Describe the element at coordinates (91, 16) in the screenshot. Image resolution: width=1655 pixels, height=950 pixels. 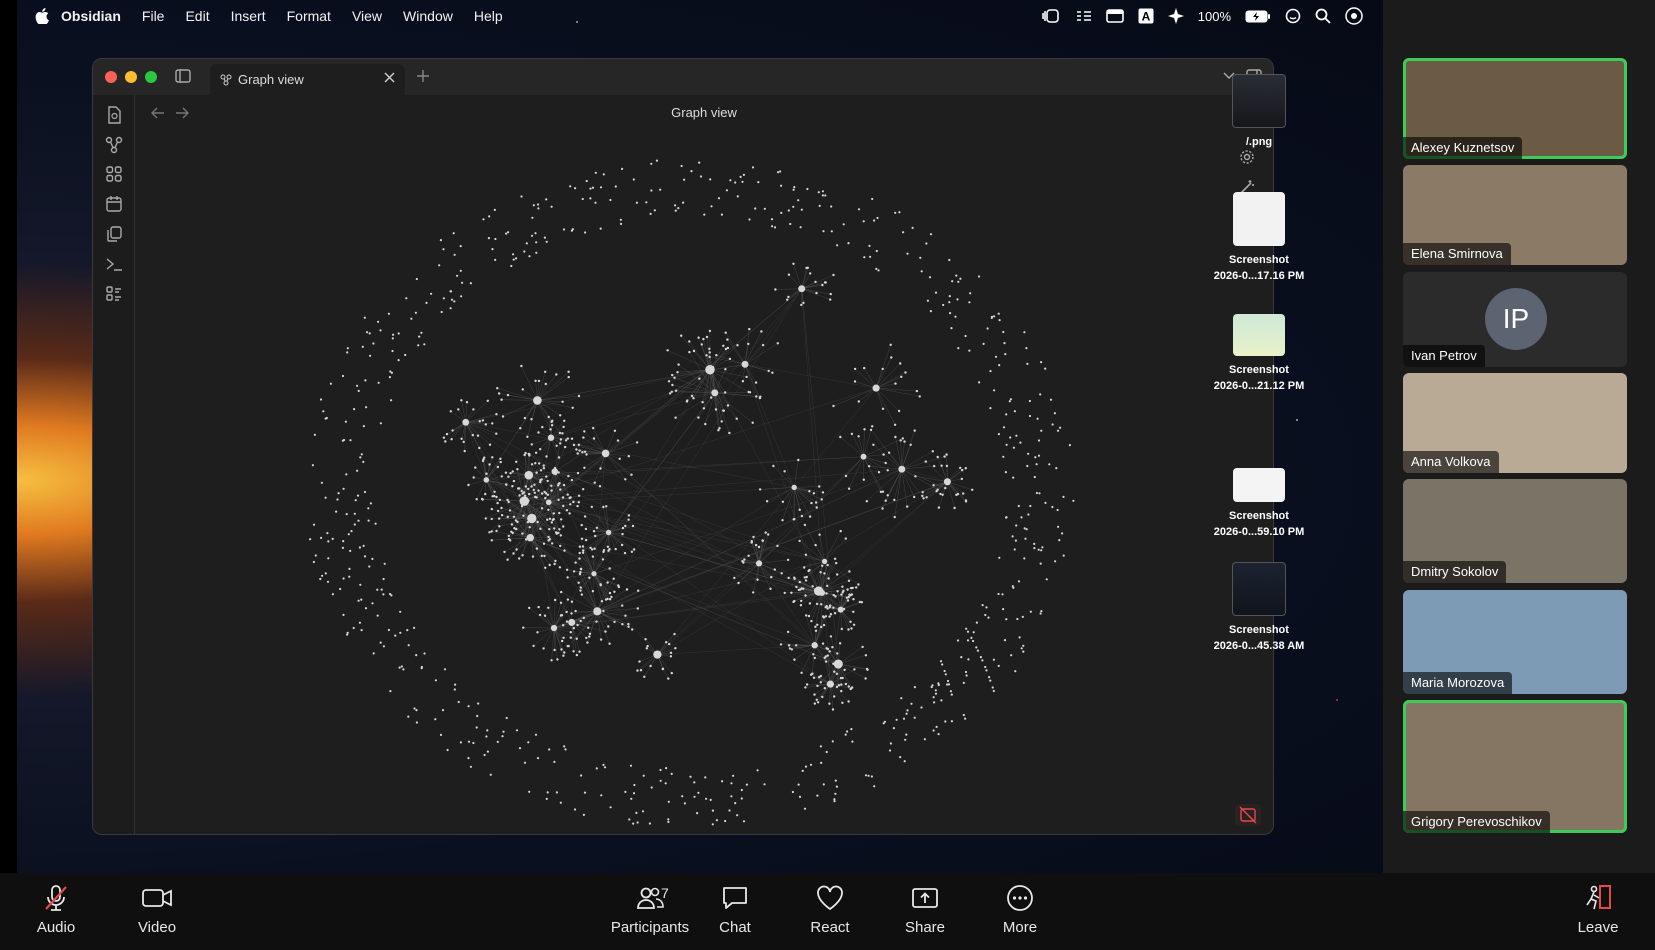
I see `menu-app-name: Obsidian` at that location.